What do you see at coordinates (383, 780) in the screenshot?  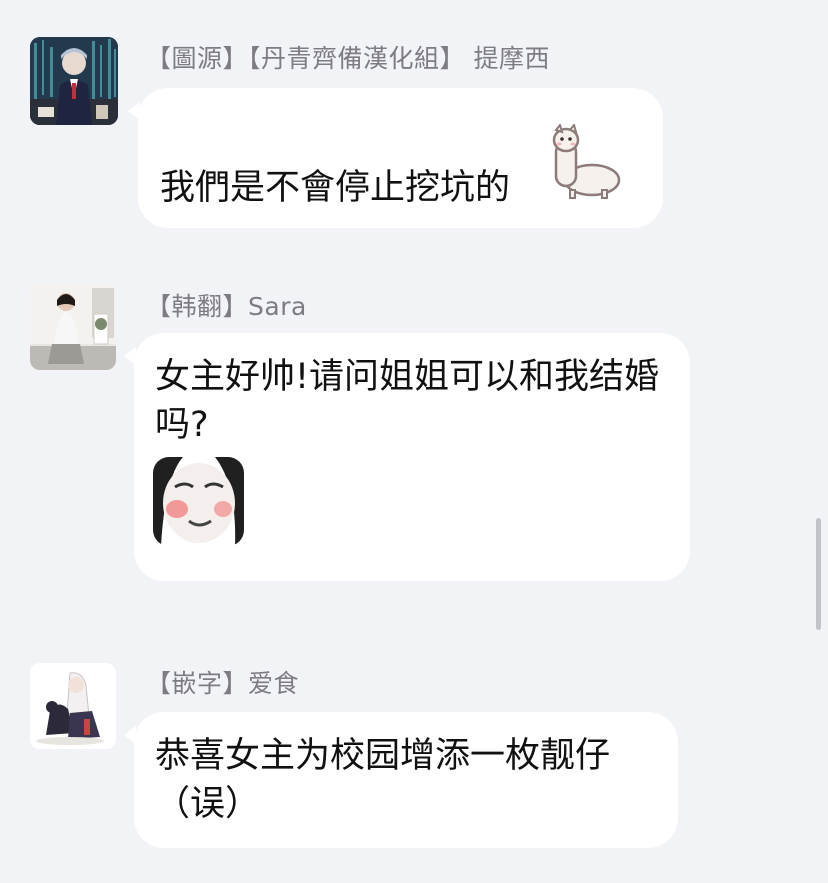 I see `message-text: 恭喜女主为校园增添一枚靓仔（误）` at bounding box center [383, 780].